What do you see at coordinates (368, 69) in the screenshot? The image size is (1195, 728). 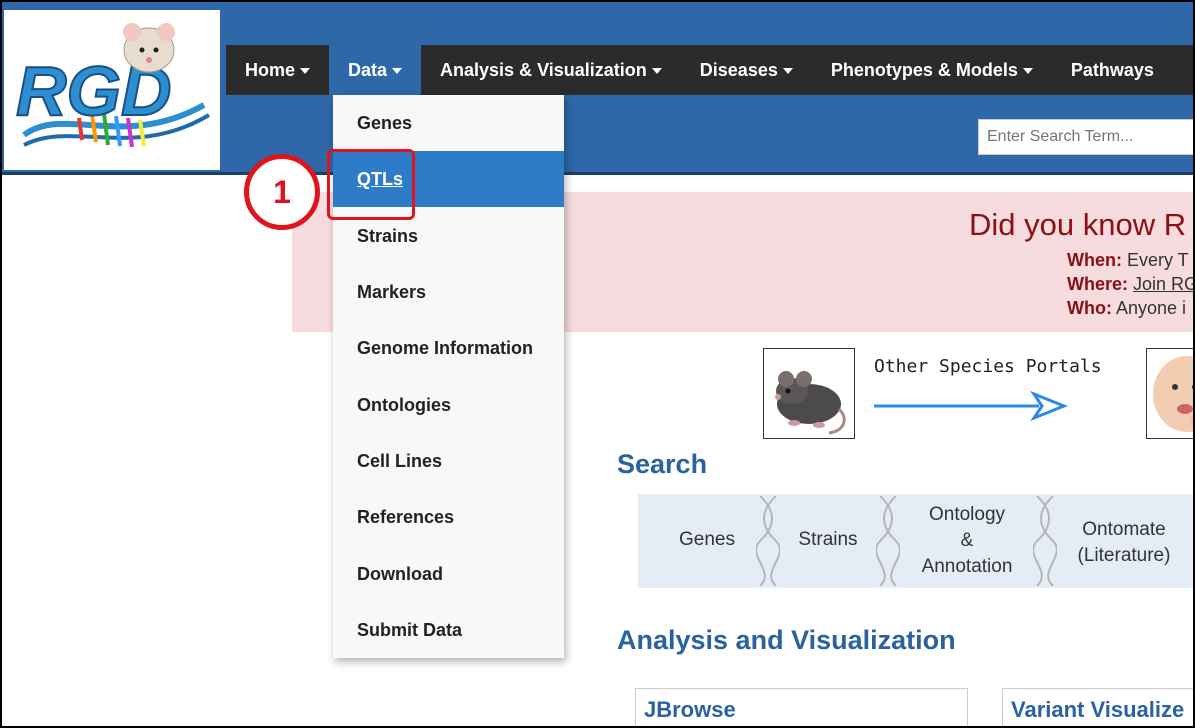 I see `nav-data-label: Data` at bounding box center [368, 69].